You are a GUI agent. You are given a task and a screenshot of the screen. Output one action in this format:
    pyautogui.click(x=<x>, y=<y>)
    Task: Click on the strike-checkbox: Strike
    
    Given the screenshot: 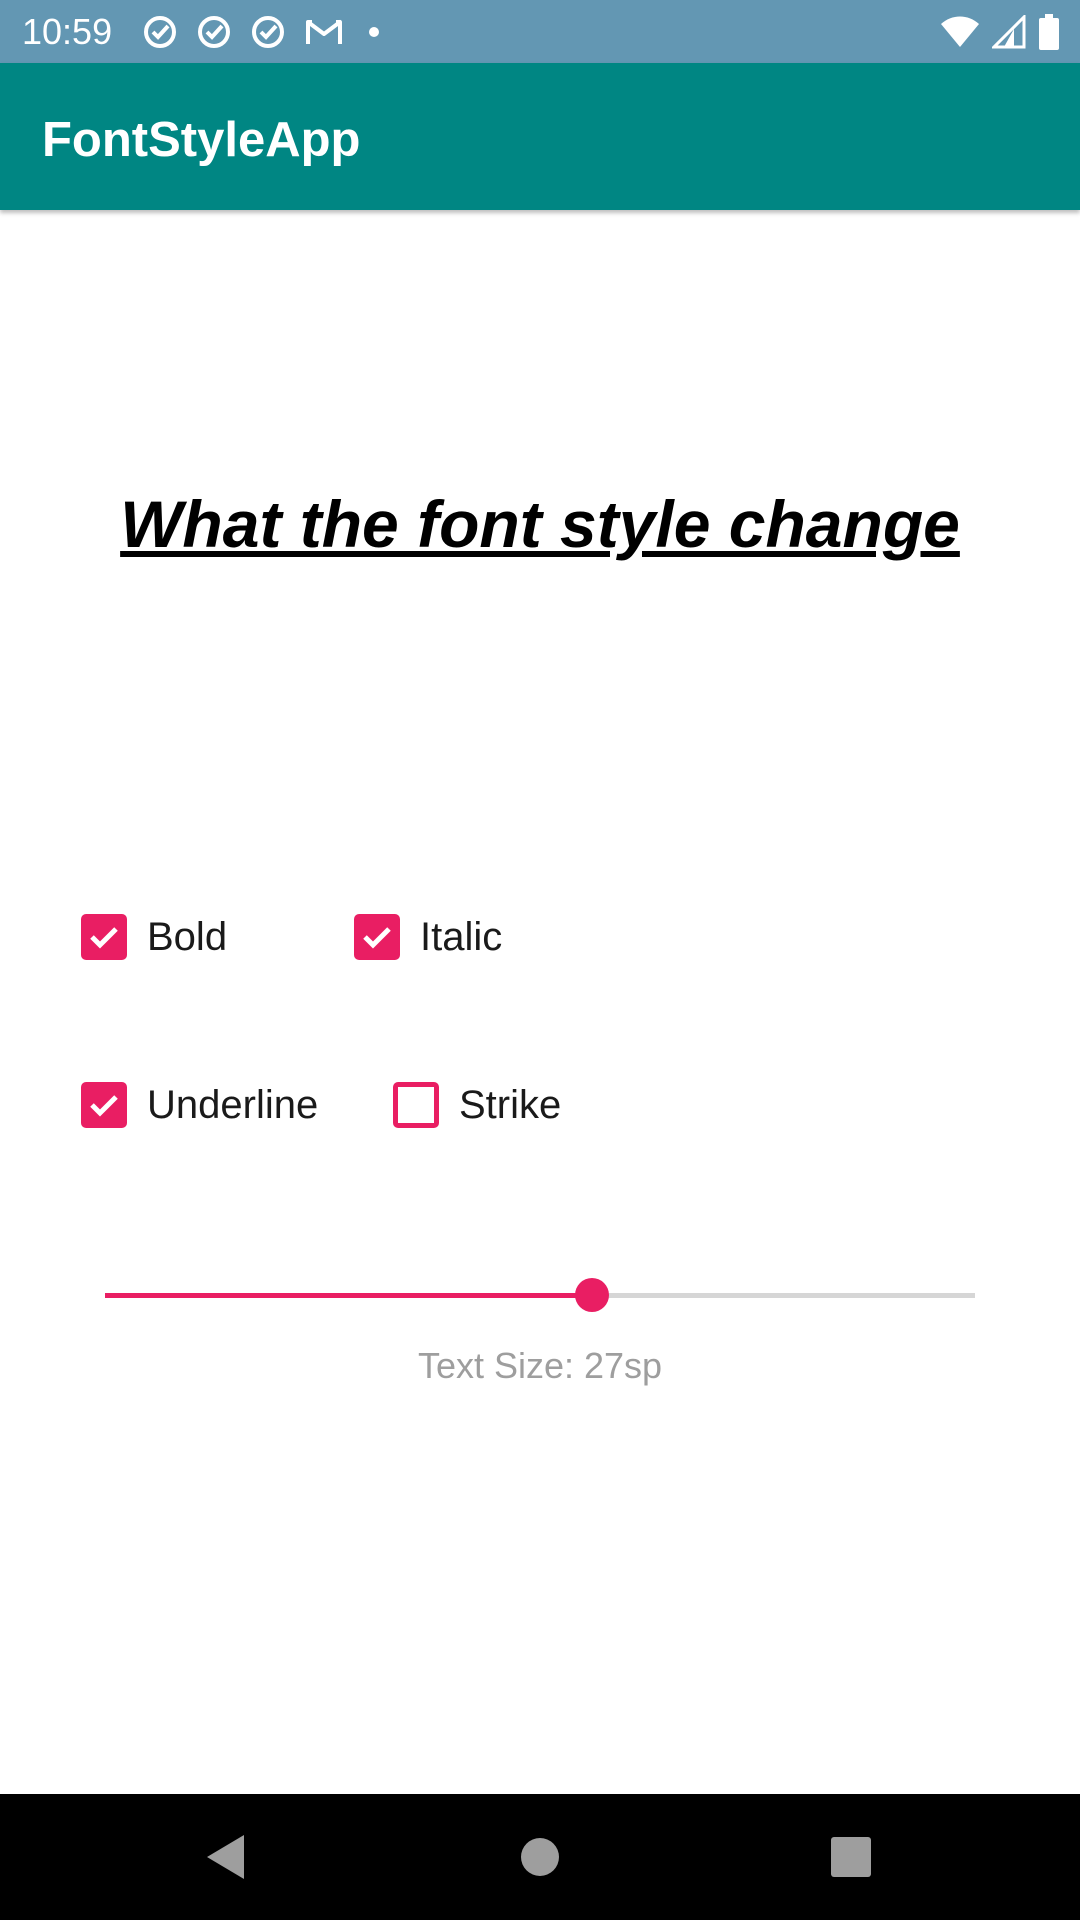 What is the action you would take?
    pyautogui.click(x=477, y=1105)
    